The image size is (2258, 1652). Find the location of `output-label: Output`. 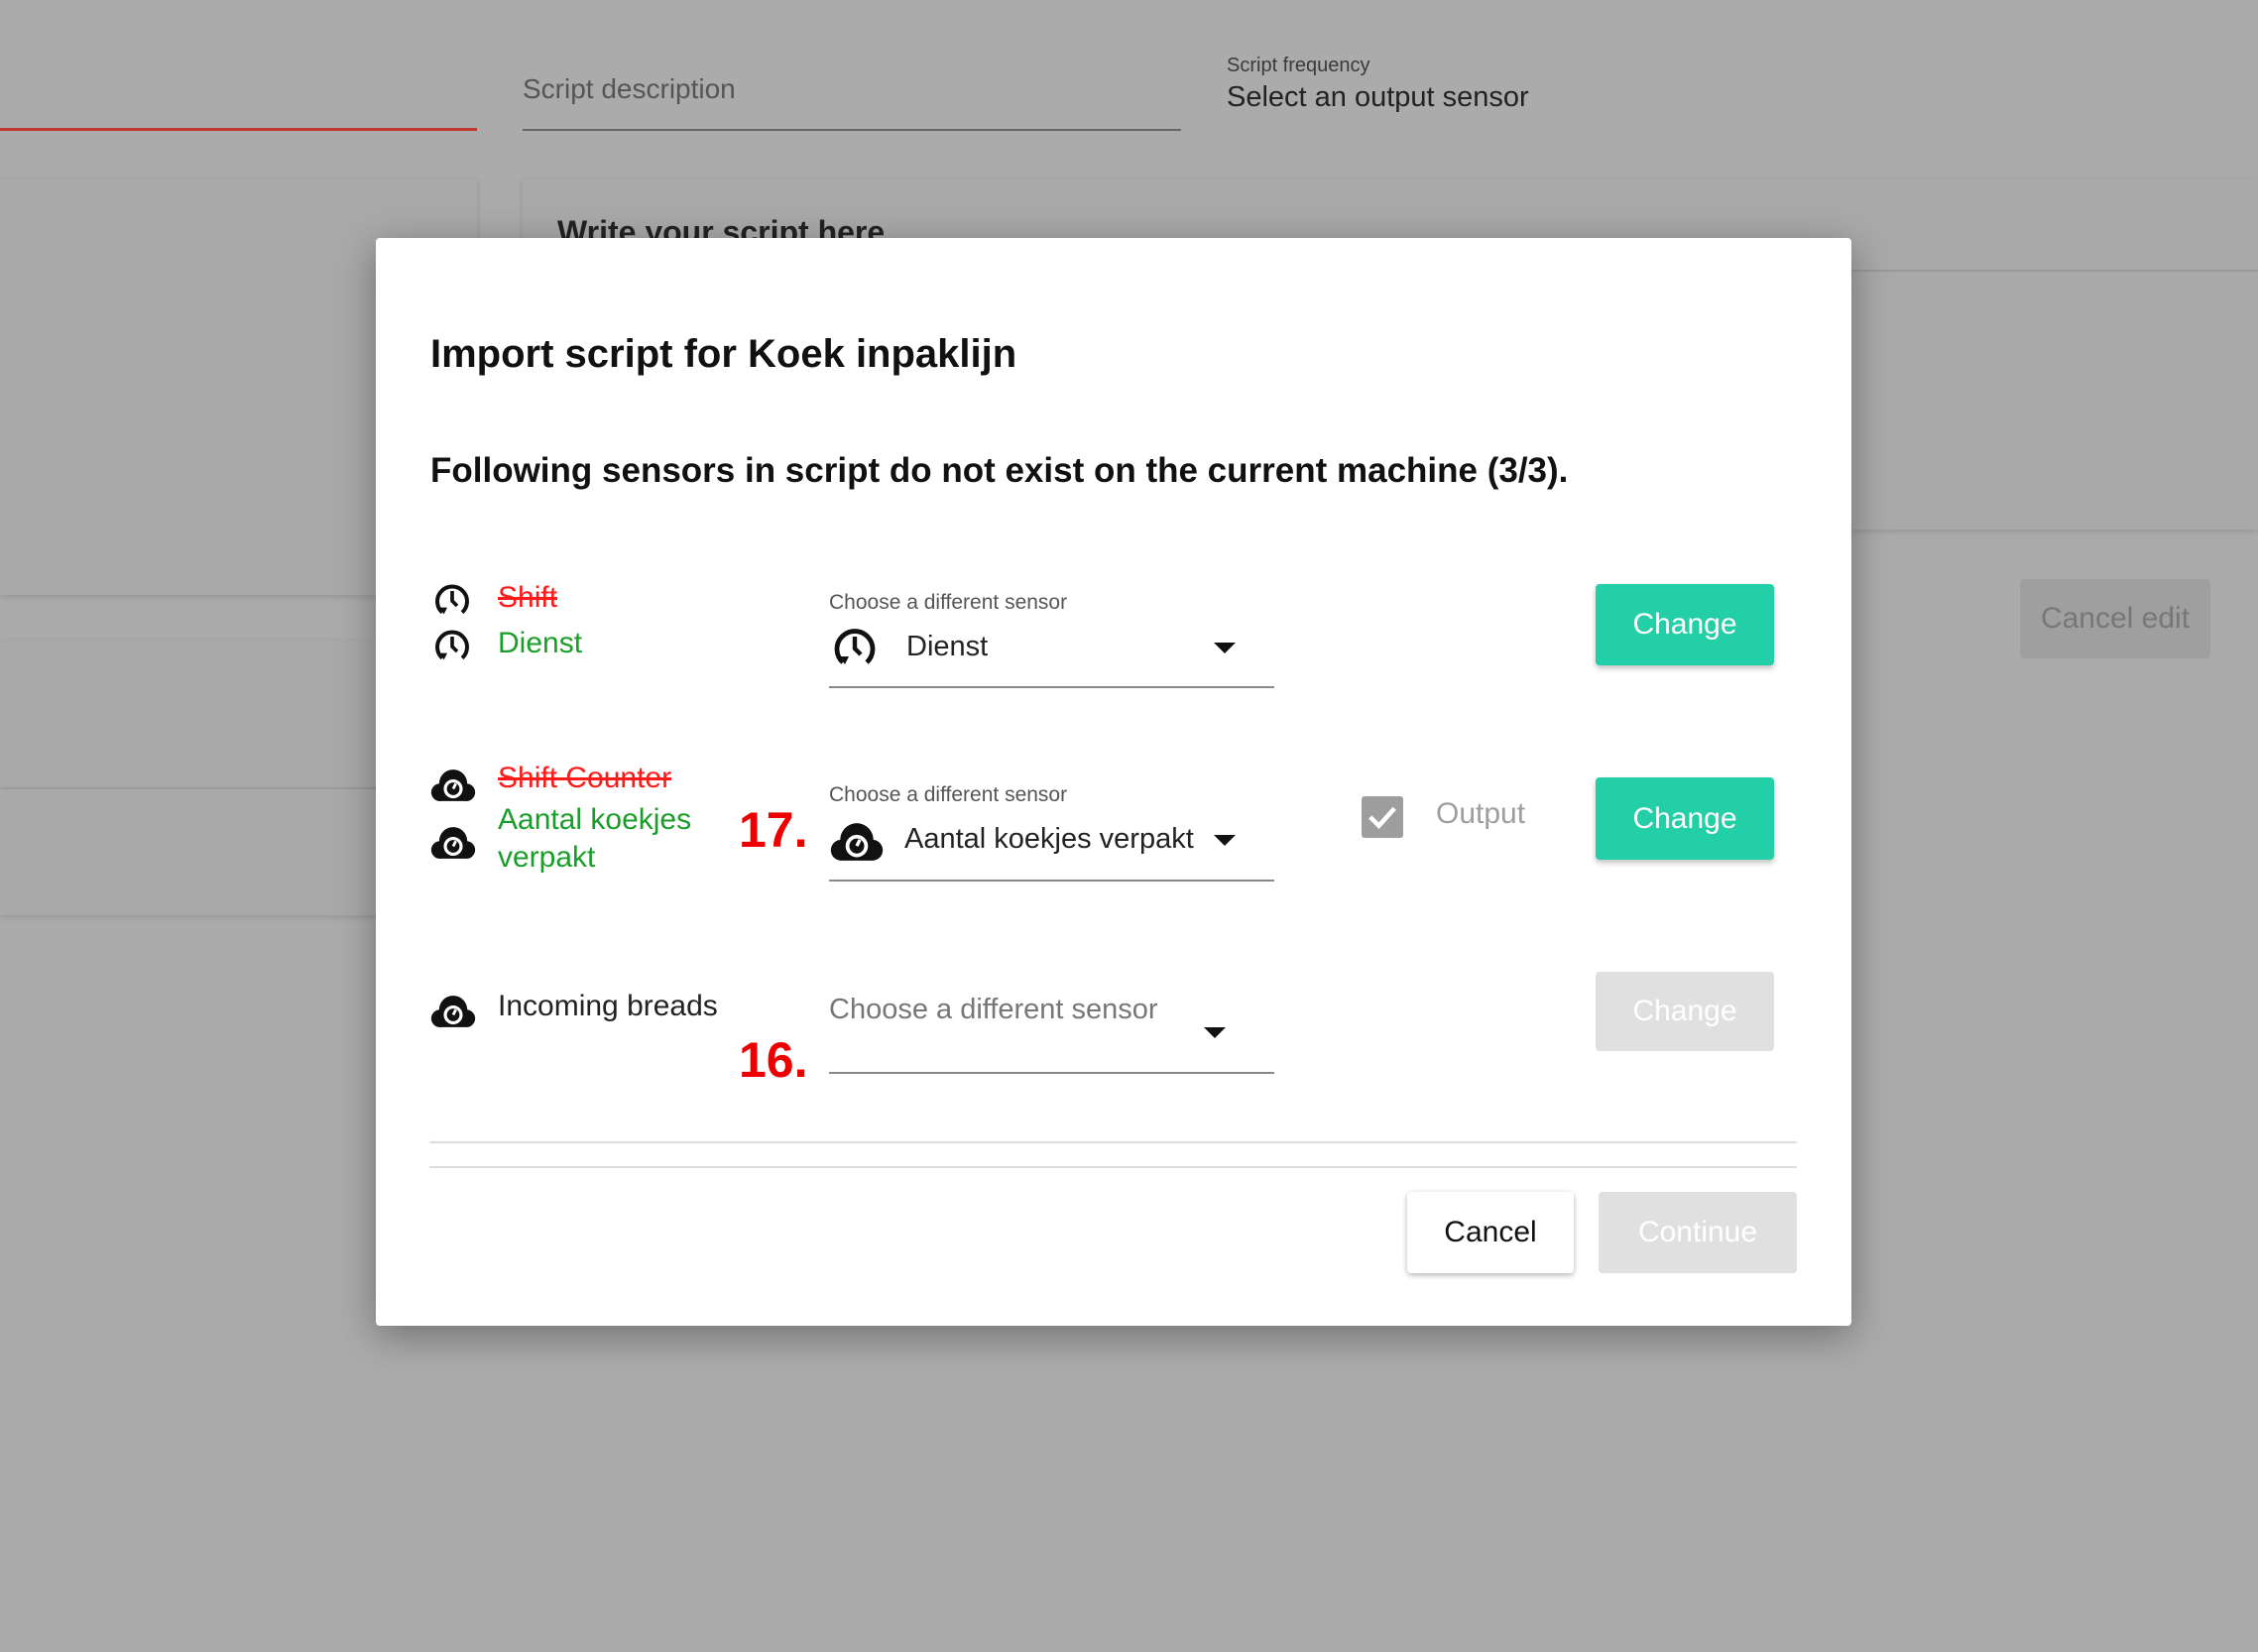

output-label: Output is located at coordinates (1481, 813).